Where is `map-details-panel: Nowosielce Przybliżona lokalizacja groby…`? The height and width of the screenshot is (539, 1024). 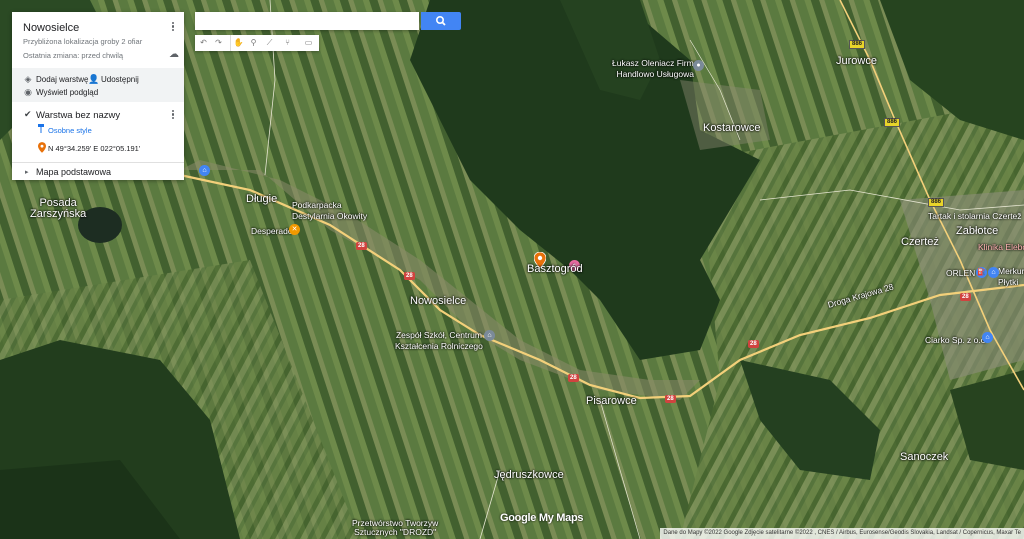 map-details-panel: Nowosielce Przybliżona lokalizacja groby… is located at coordinates (98, 96).